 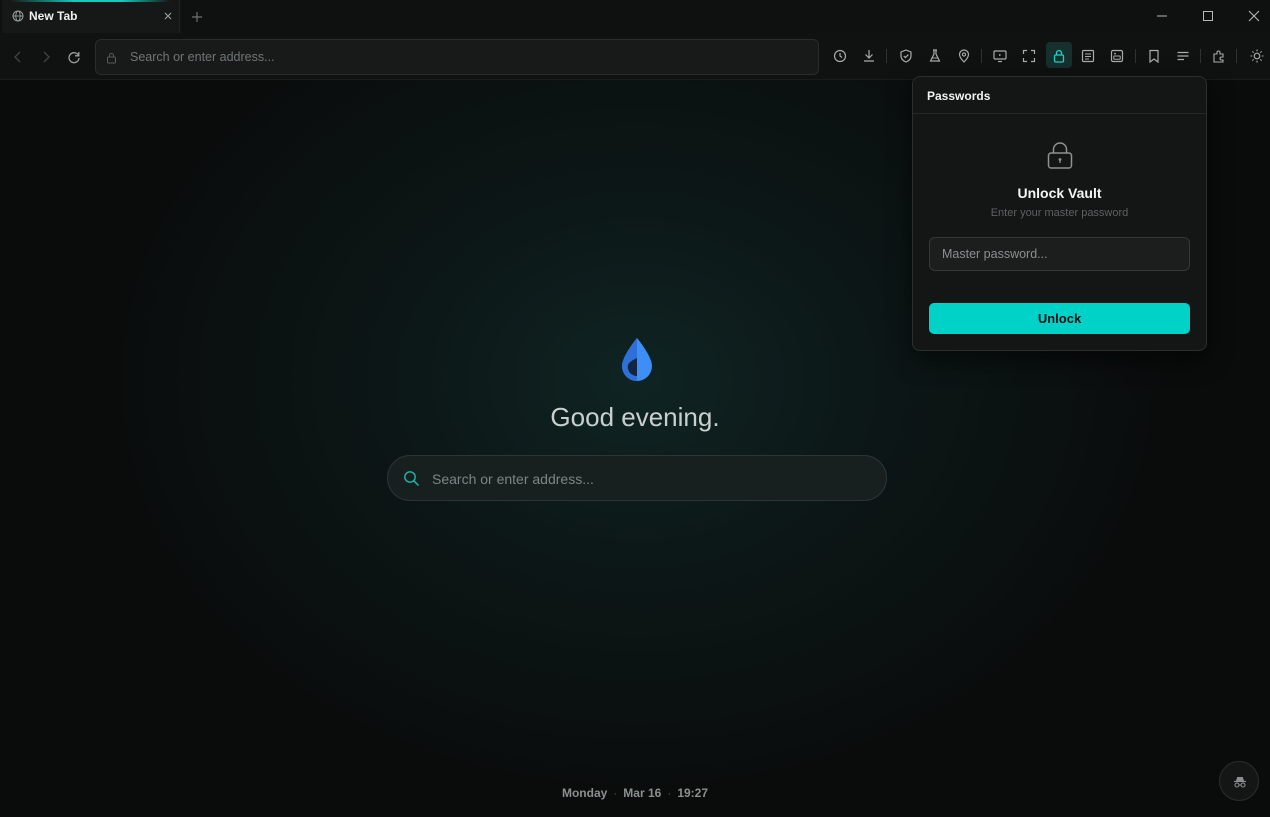 What do you see at coordinates (1059, 56) in the screenshot?
I see `password-lock-icon` at bounding box center [1059, 56].